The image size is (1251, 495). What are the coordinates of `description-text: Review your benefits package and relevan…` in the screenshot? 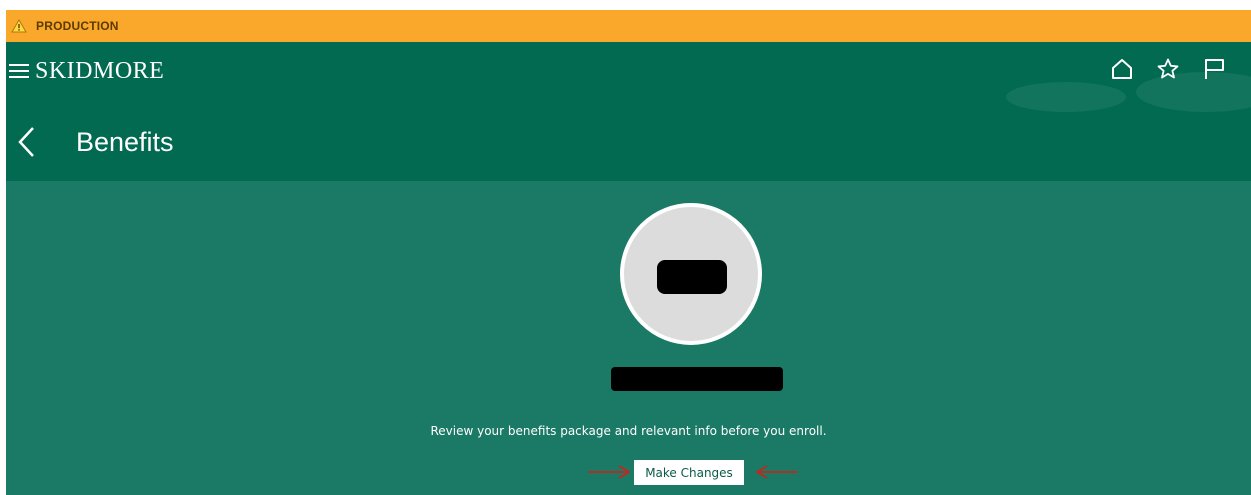 It's located at (628, 431).